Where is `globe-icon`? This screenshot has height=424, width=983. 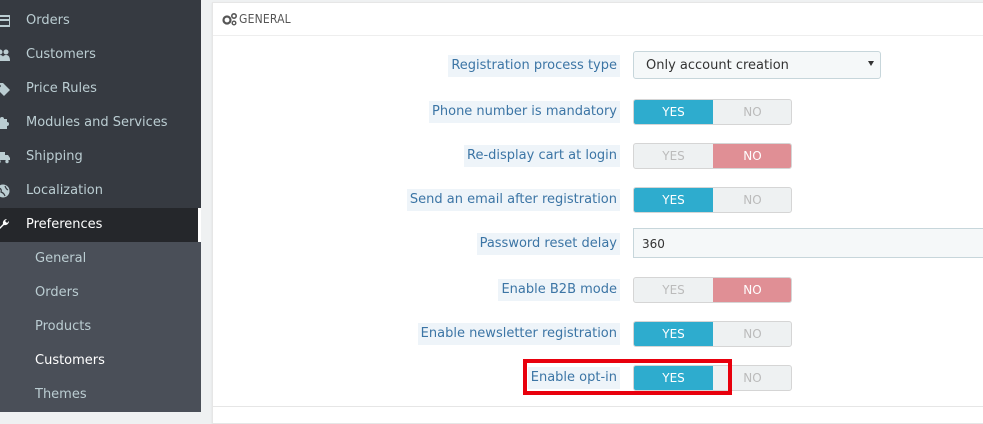 globe-icon is located at coordinates (5, 191).